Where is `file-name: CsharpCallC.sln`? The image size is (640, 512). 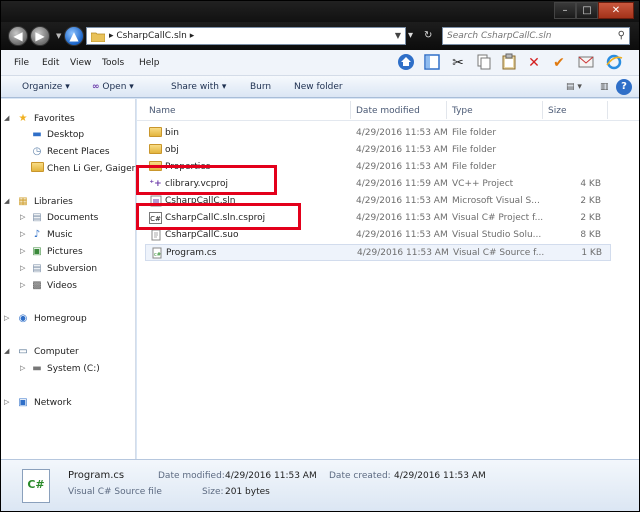 file-name: CsharpCallC.sln is located at coordinates (200, 201).